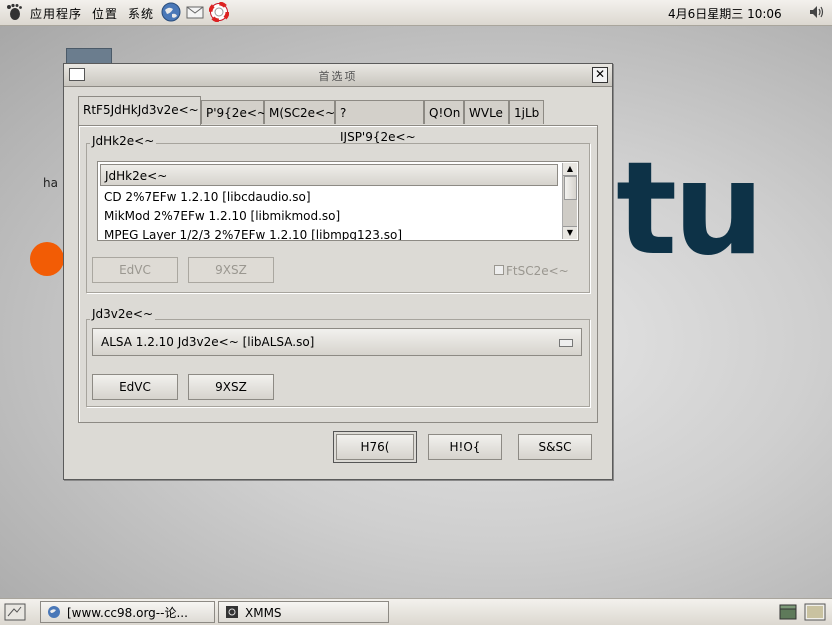  What do you see at coordinates (208, 342) in the screenshot?
I see `output-select-value: ALSA 1.2.10 Jd3v2e<~ [libALSA.so]` at bounding box center [208, 342].